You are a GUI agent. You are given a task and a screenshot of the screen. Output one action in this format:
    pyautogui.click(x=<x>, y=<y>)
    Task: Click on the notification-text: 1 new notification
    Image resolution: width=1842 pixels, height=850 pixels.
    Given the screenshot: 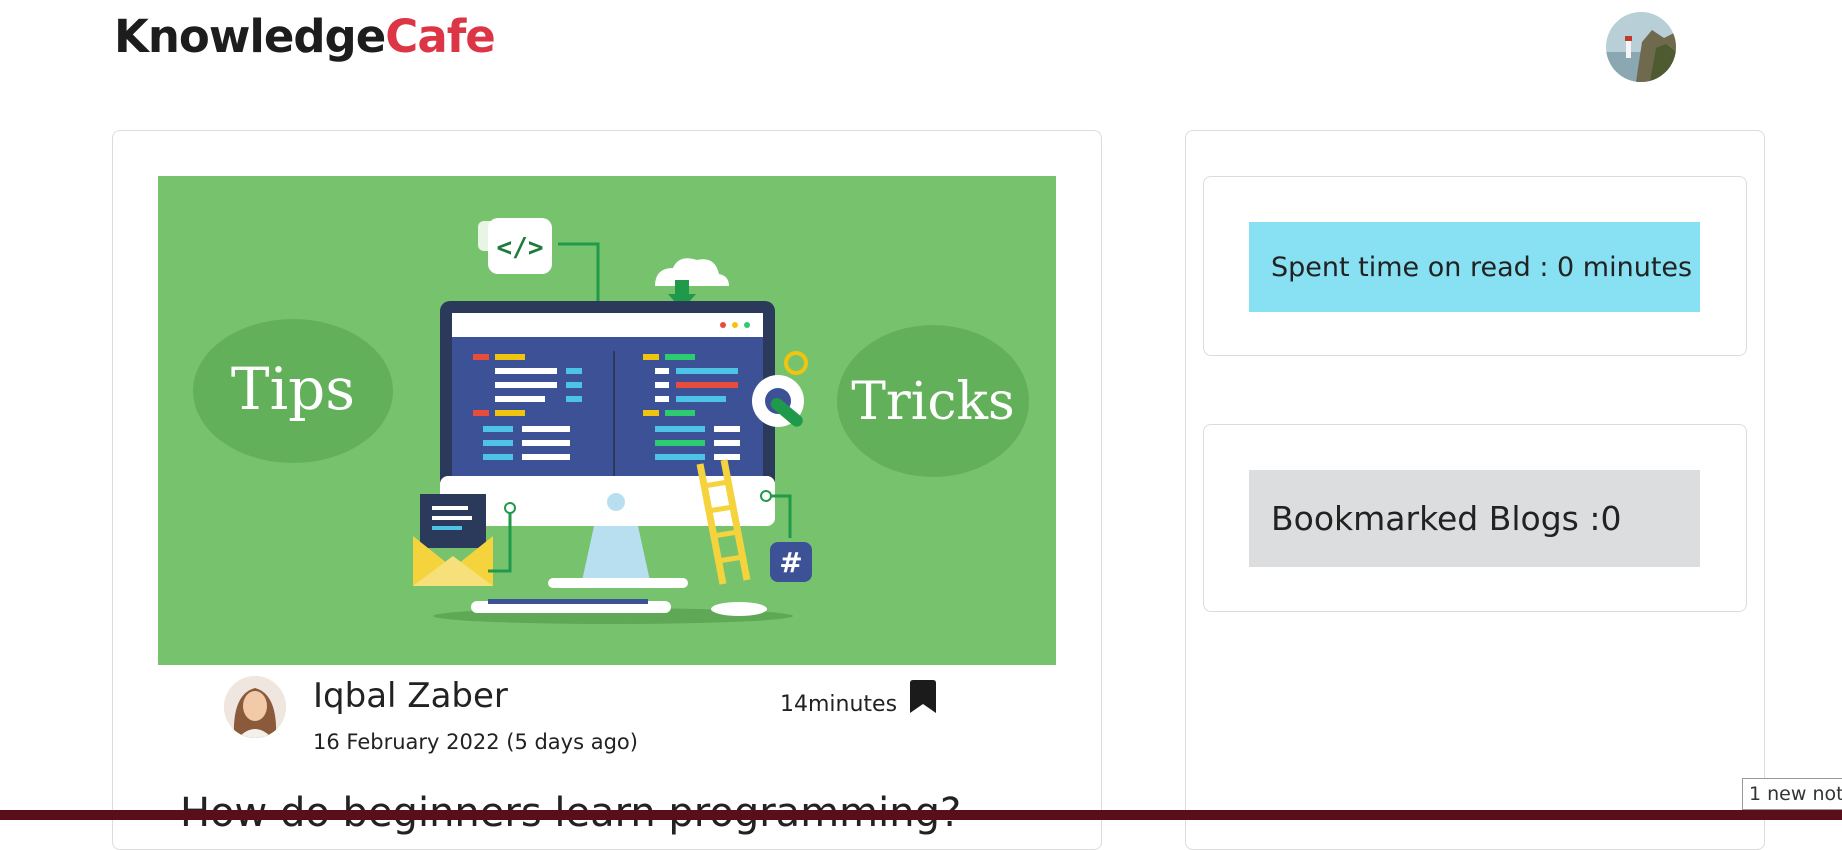 What is the action you would take?
    pyautogui.click(x=1795, y=794)
    